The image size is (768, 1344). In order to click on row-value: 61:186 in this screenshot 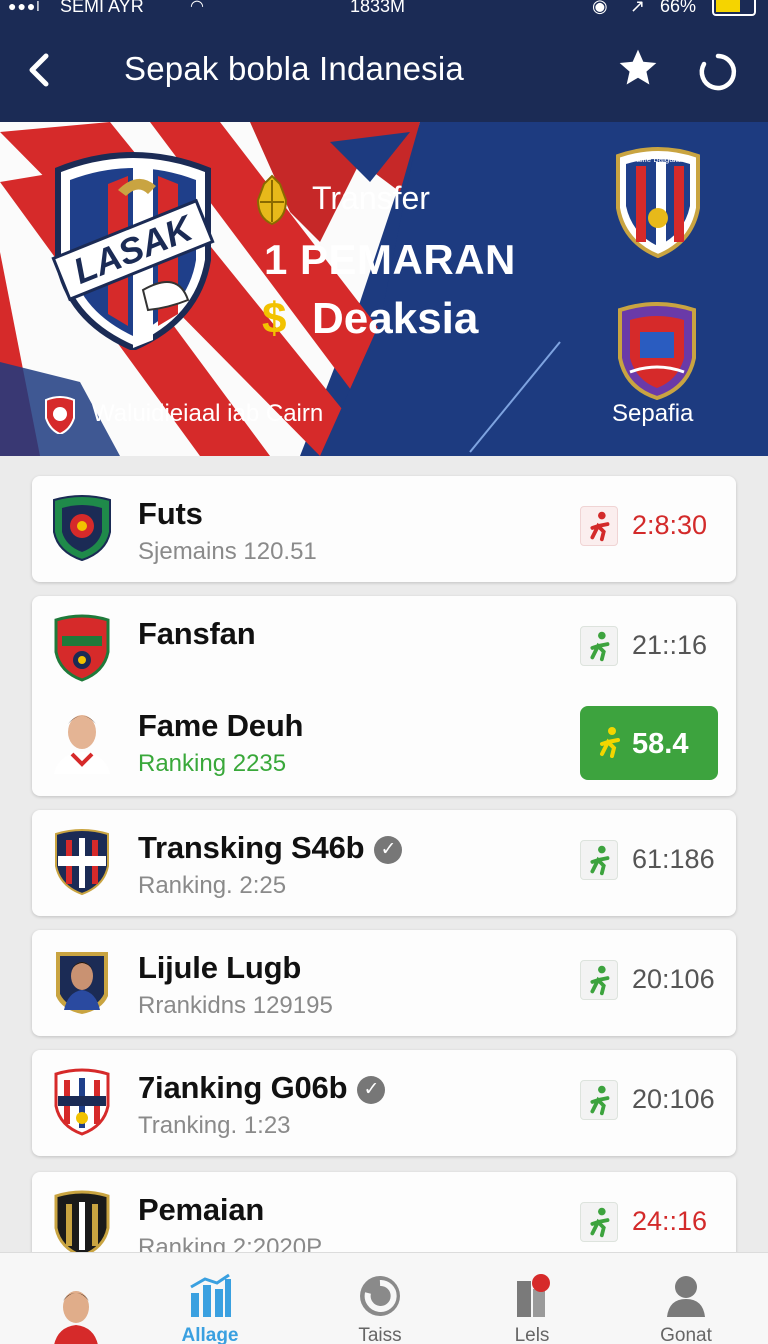, I will do `click(673, 859)`.